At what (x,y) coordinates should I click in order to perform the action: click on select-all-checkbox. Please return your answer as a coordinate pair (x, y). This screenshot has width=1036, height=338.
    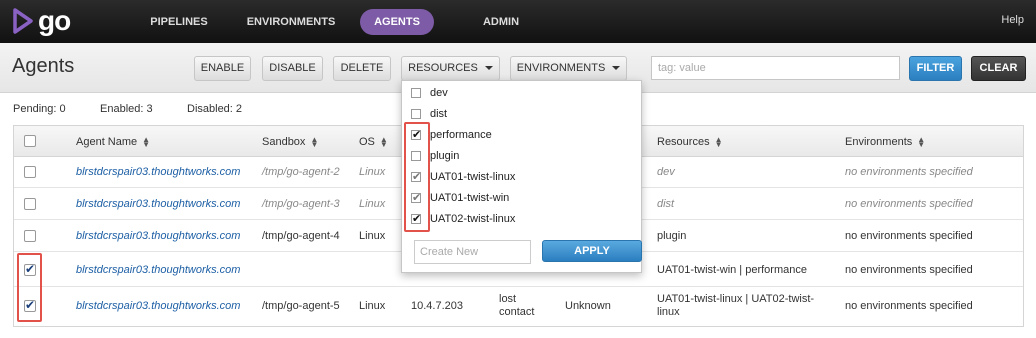
    Looking at the image, I should click on (30, 141).